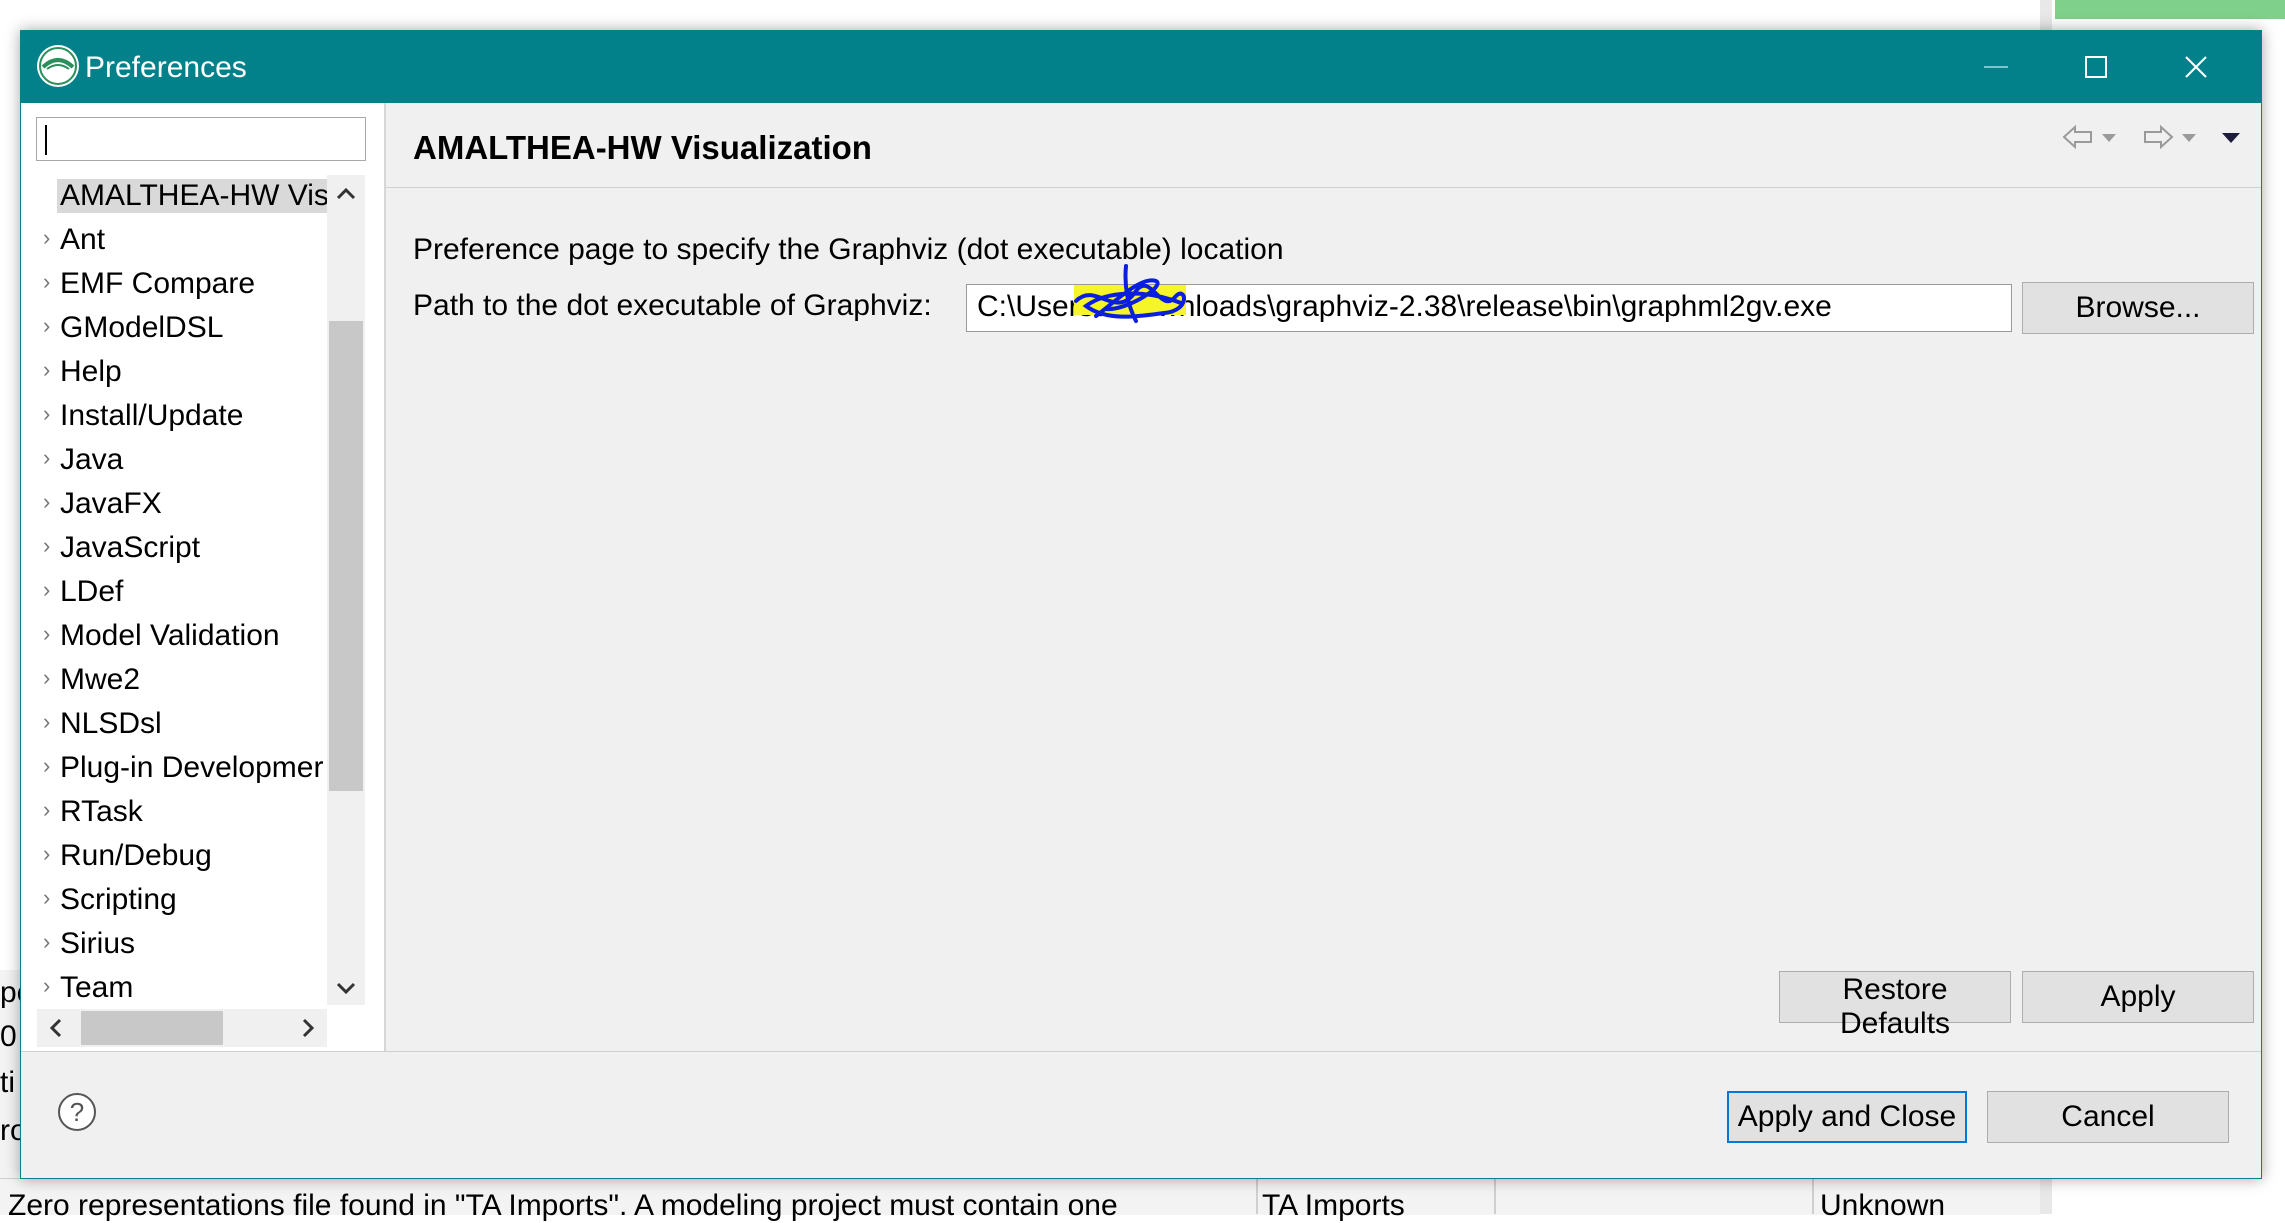 The height and width of the screenshot is (1223, 2285). Describe the element at coordinates (174, 592) in the screenshot. I see `tree-item: › LDef` at that location.